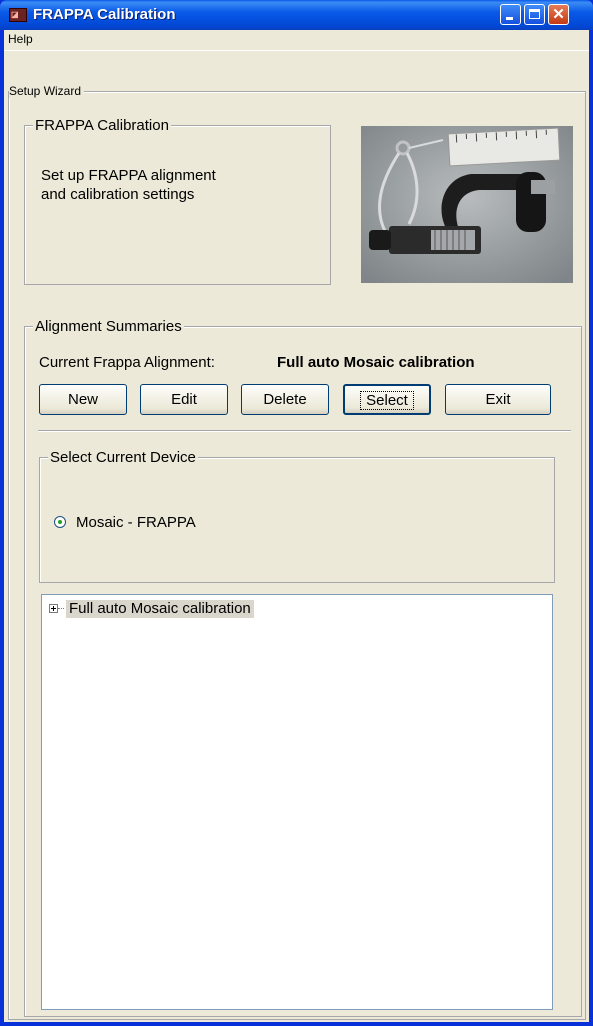 This screenshot has height=1026, width=593. I want to click on tree-connector, so click(61, 608).